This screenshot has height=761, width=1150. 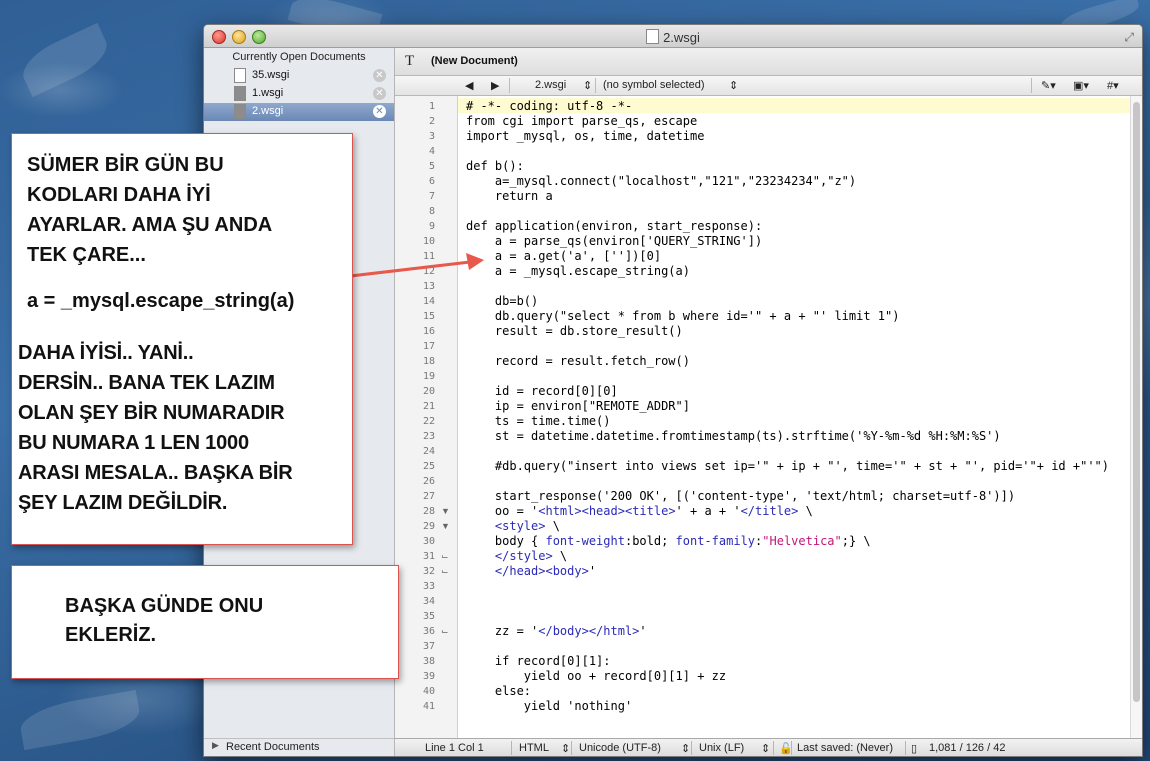 I want to click on note-code-line: a = _mysql.escape_string(a), so click(x=161, y=301).